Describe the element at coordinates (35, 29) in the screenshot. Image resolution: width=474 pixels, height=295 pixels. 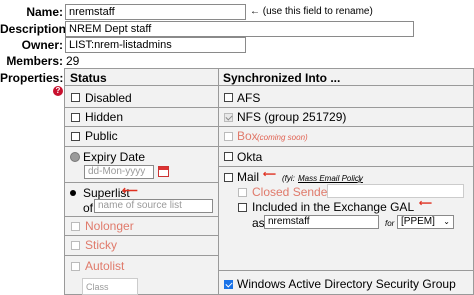
I see `description-label: Description:` at that location.